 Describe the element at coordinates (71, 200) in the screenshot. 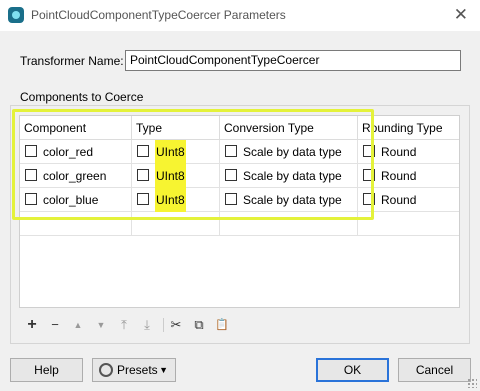

I see `component-name: color_blue` at that location.